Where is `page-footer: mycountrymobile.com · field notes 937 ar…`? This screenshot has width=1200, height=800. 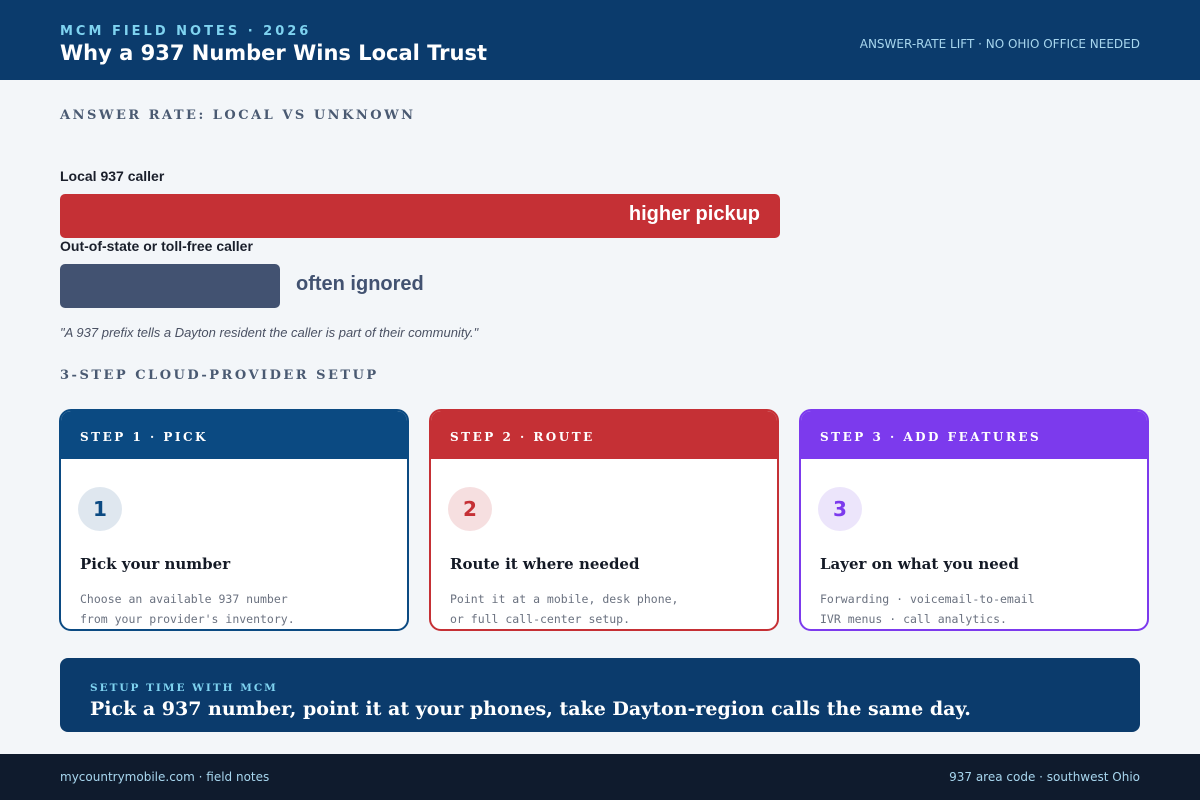 page-footer: mycountrymobile.com · field notes 937 ar… is located at coordinates (600, 777).